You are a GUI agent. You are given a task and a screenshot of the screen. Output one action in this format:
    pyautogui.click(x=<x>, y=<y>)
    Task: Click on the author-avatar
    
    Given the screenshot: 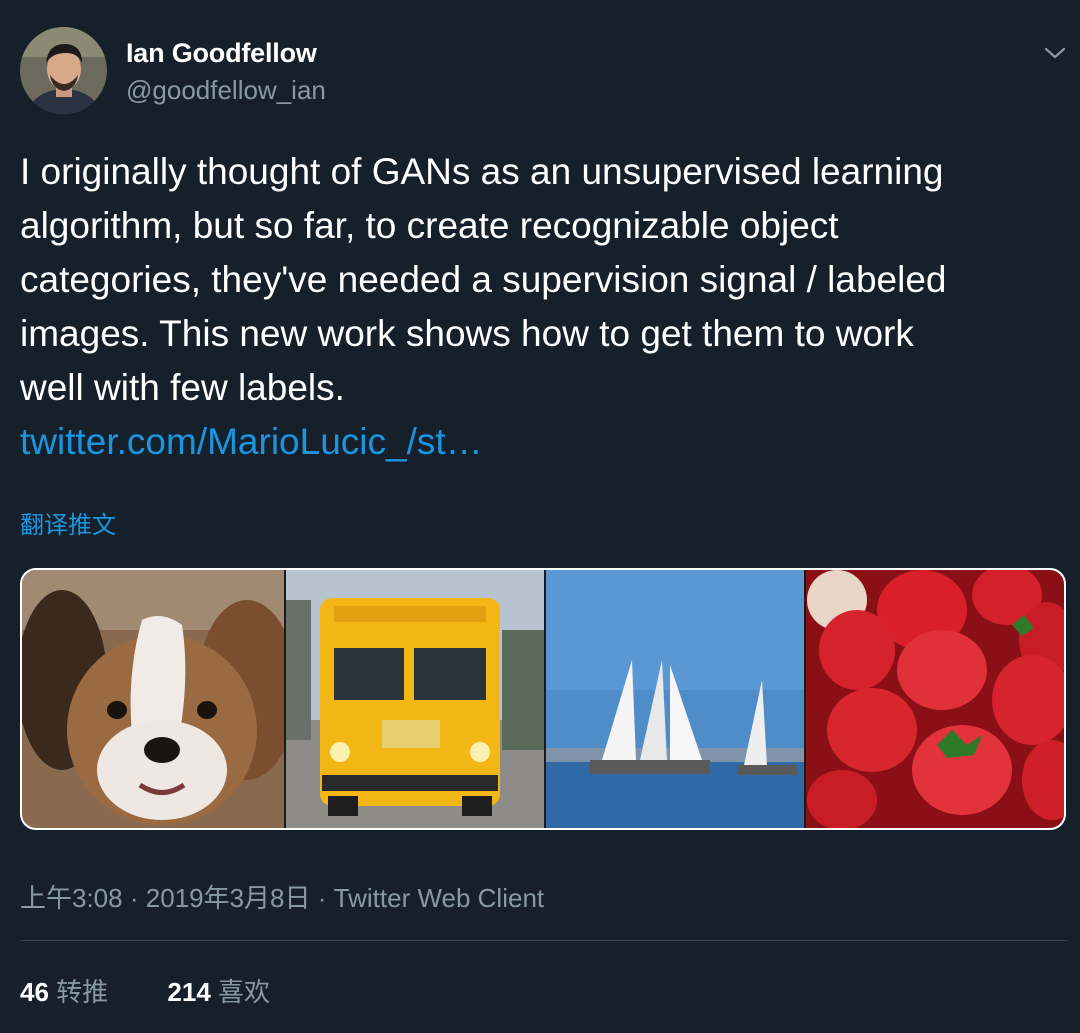 What is the action you would take?
    pyautogui.click(x=63, y=70)
    